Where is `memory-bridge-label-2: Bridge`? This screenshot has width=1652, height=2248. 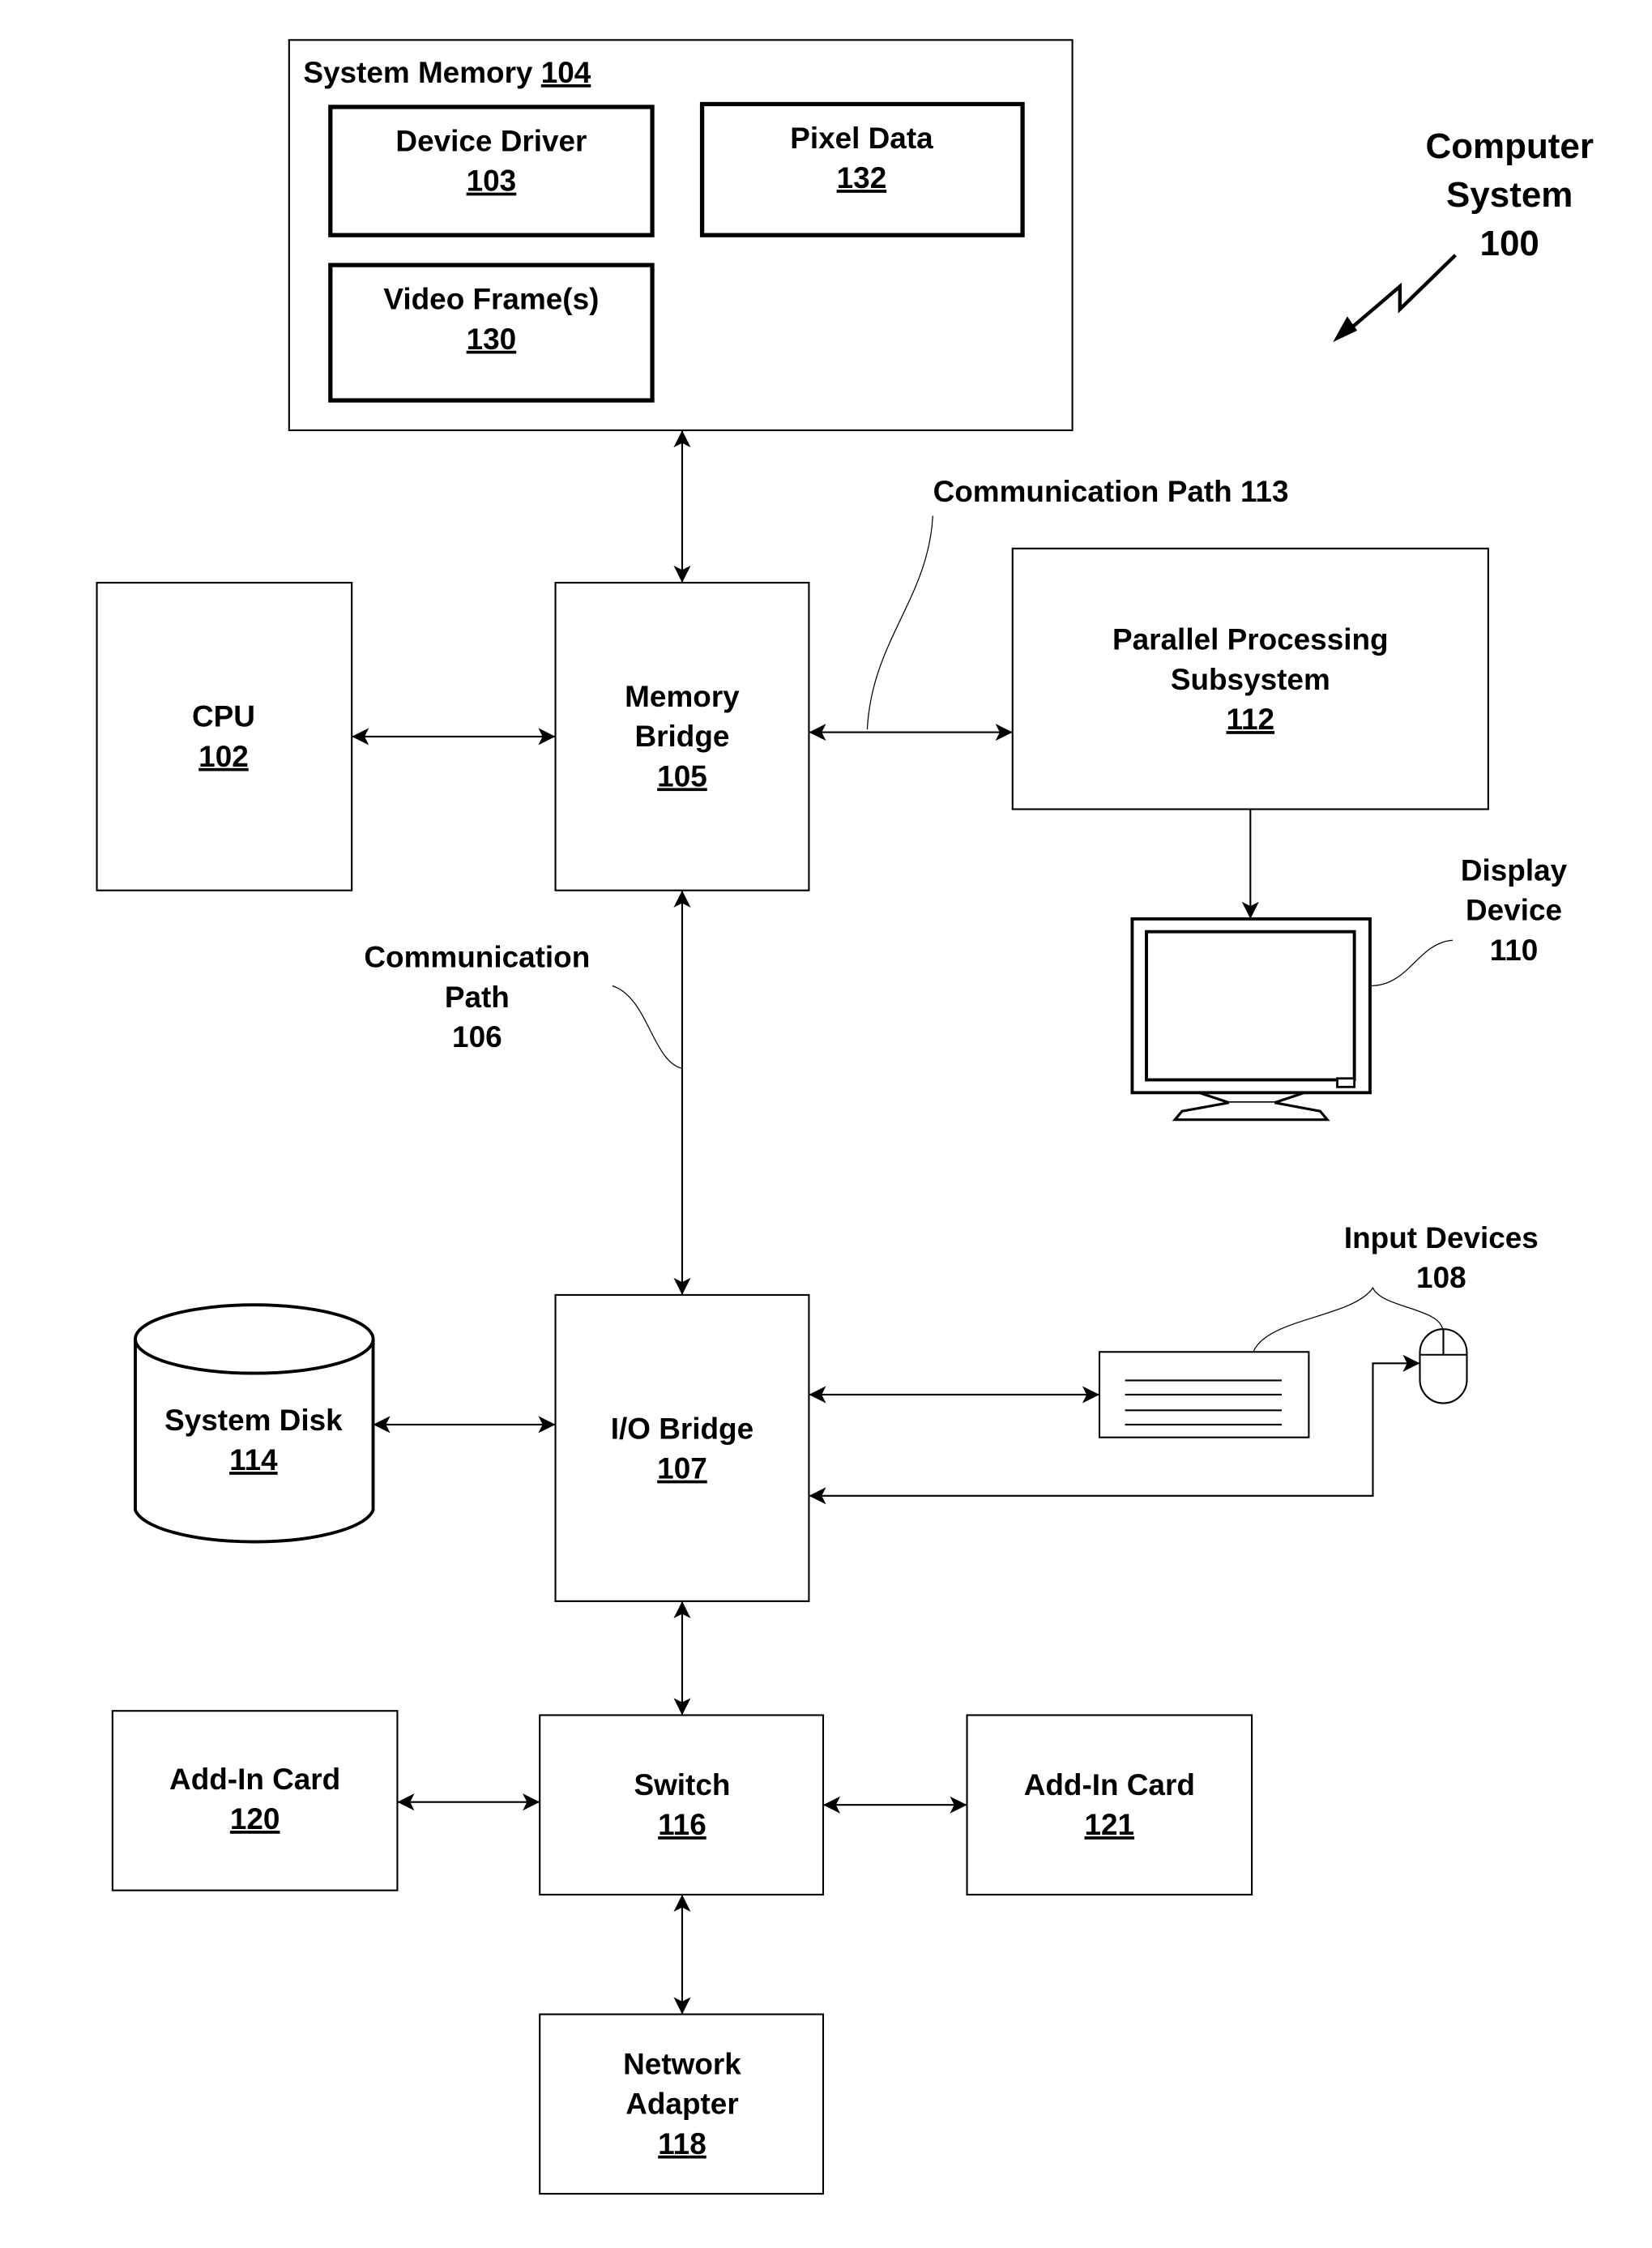 memory-bridge-label-2: Bridge is located at coordinates (682, 736).